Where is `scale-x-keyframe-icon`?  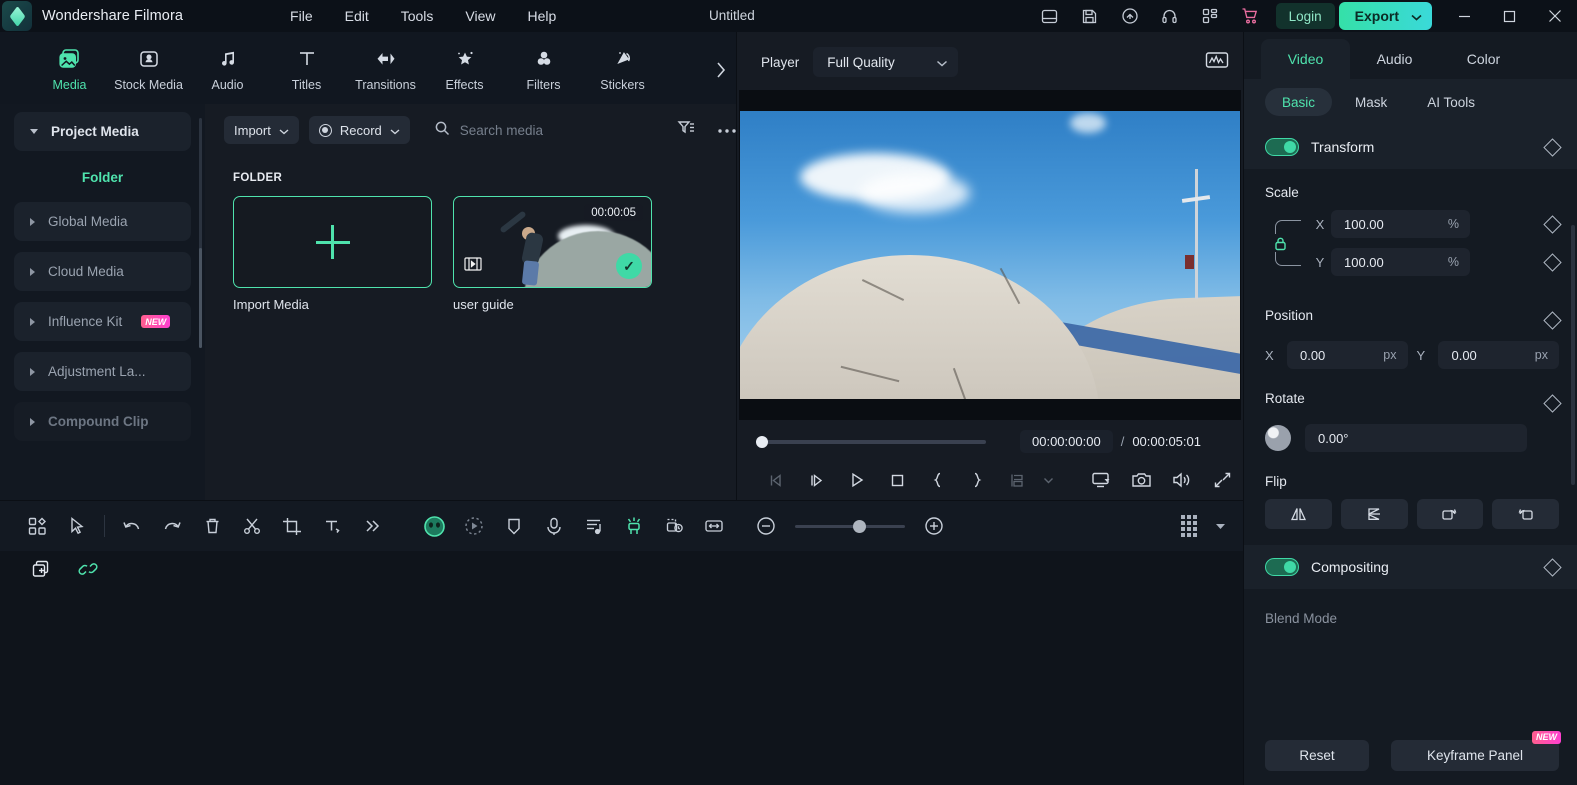 scale-x-keyframe-icon is located at coordinates (1552, 224).